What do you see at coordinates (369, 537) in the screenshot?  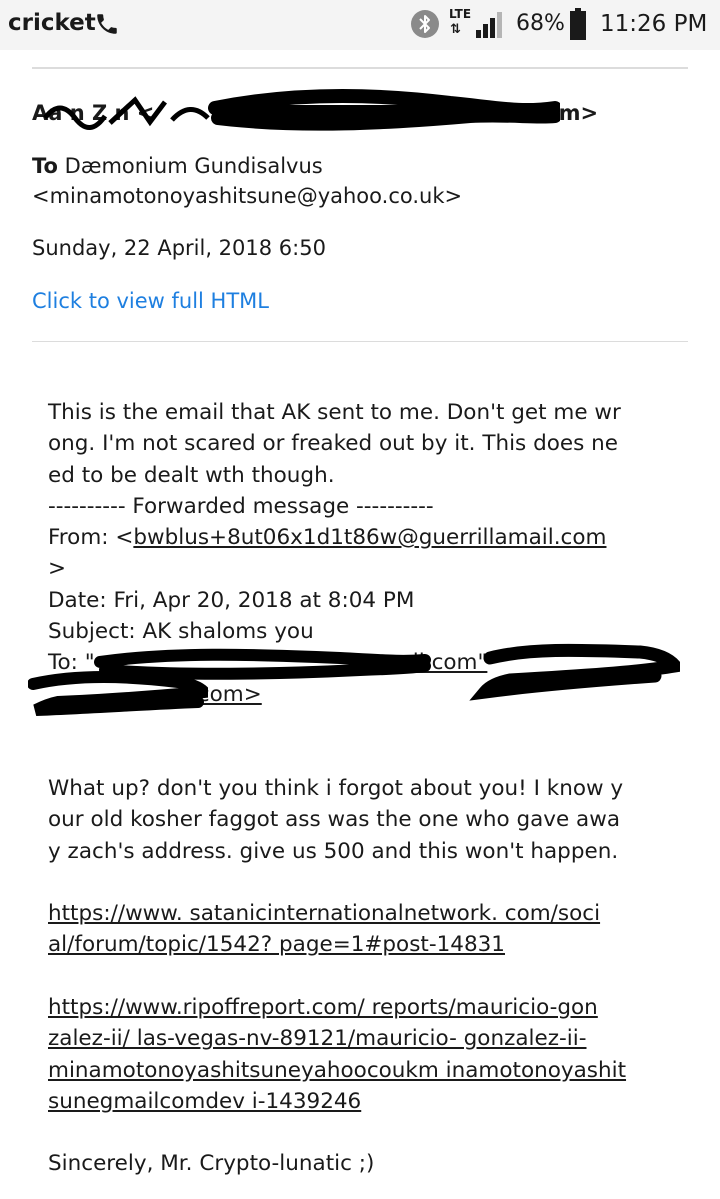 I see `forwarded-from-address-link: bwblus+8ut06x1d1t86w@guerrillamail.com` at bounding box center [369, 537].